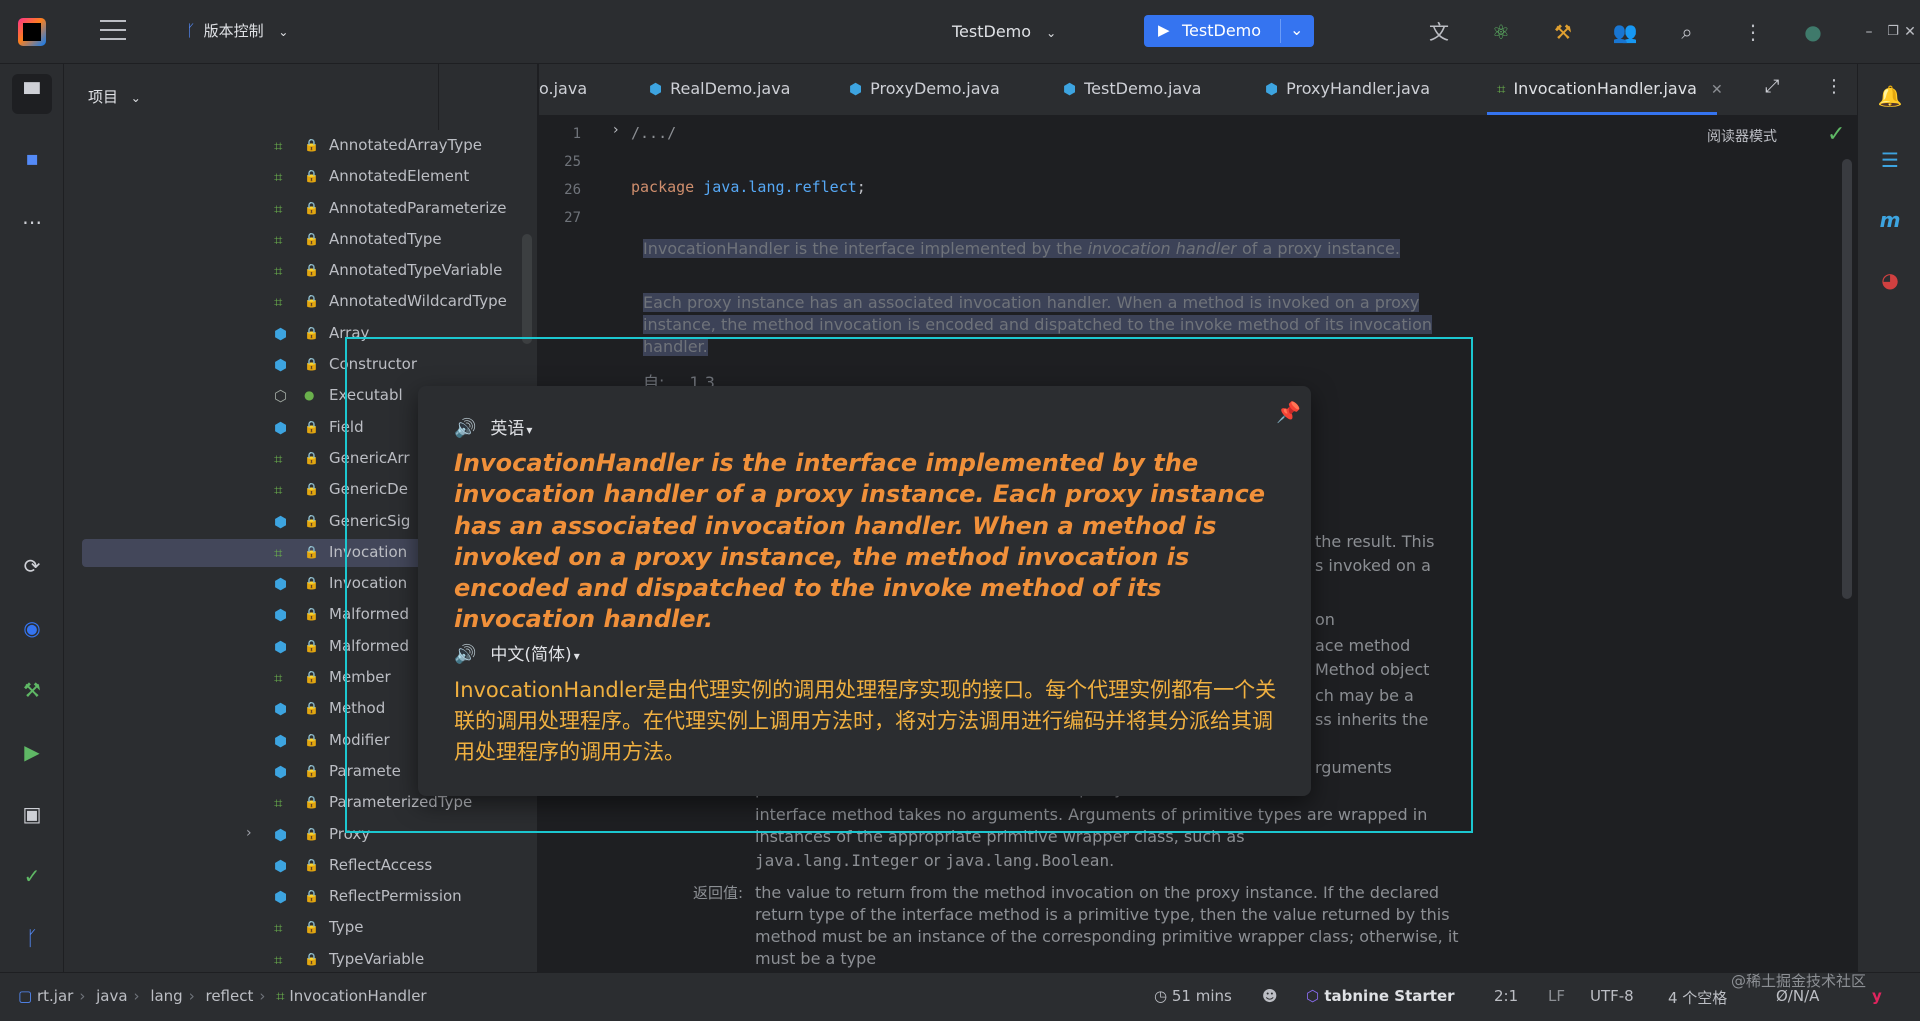  I want to click on expand-chevron-icon: ›, so click(249, 833).